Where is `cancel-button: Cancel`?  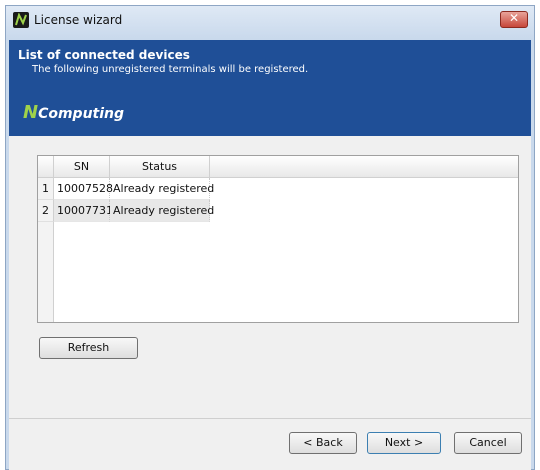 cancel-button: Cancel is located at coordinates (488, 443).